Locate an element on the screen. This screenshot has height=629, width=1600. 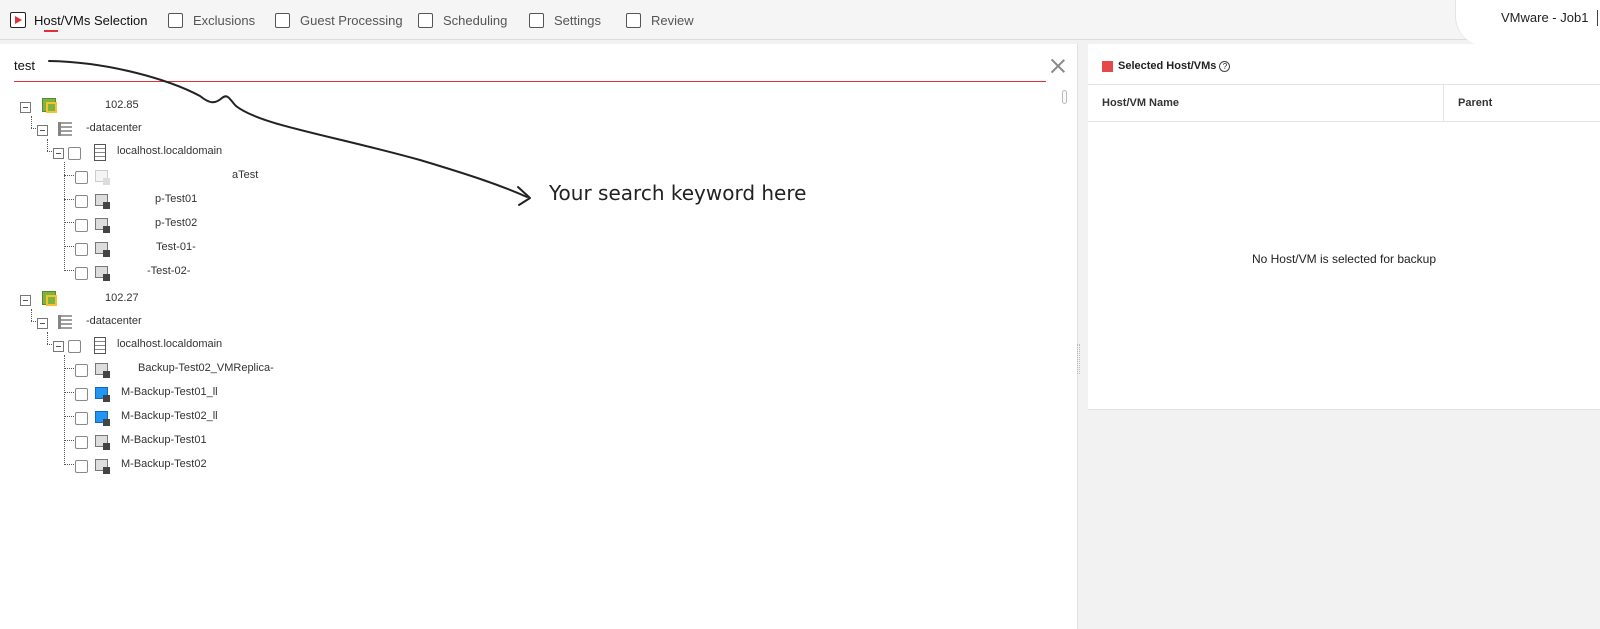
annotation-text: Your search keyword here is located at coordinates (678, 193).